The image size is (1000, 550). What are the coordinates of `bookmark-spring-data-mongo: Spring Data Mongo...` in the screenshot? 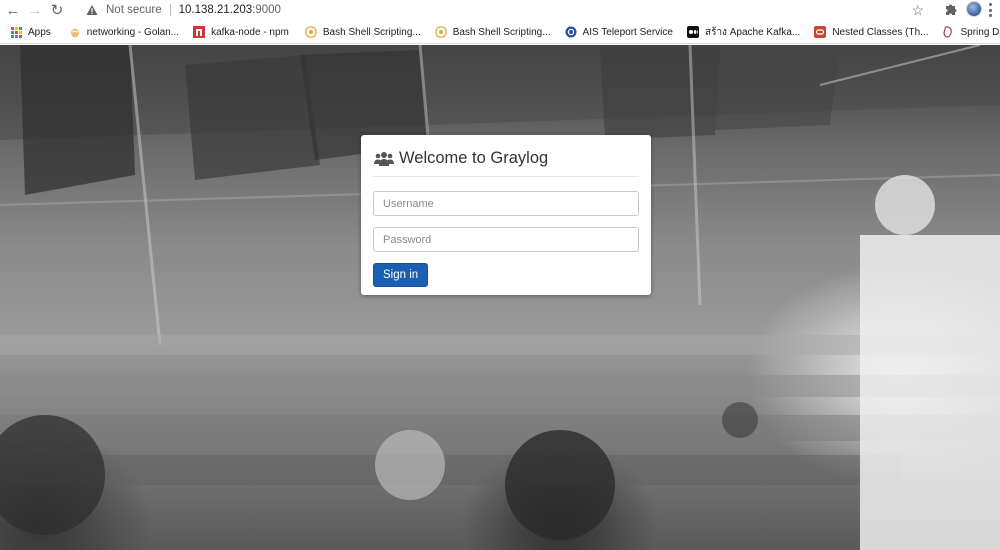 It's located at (969, 32).